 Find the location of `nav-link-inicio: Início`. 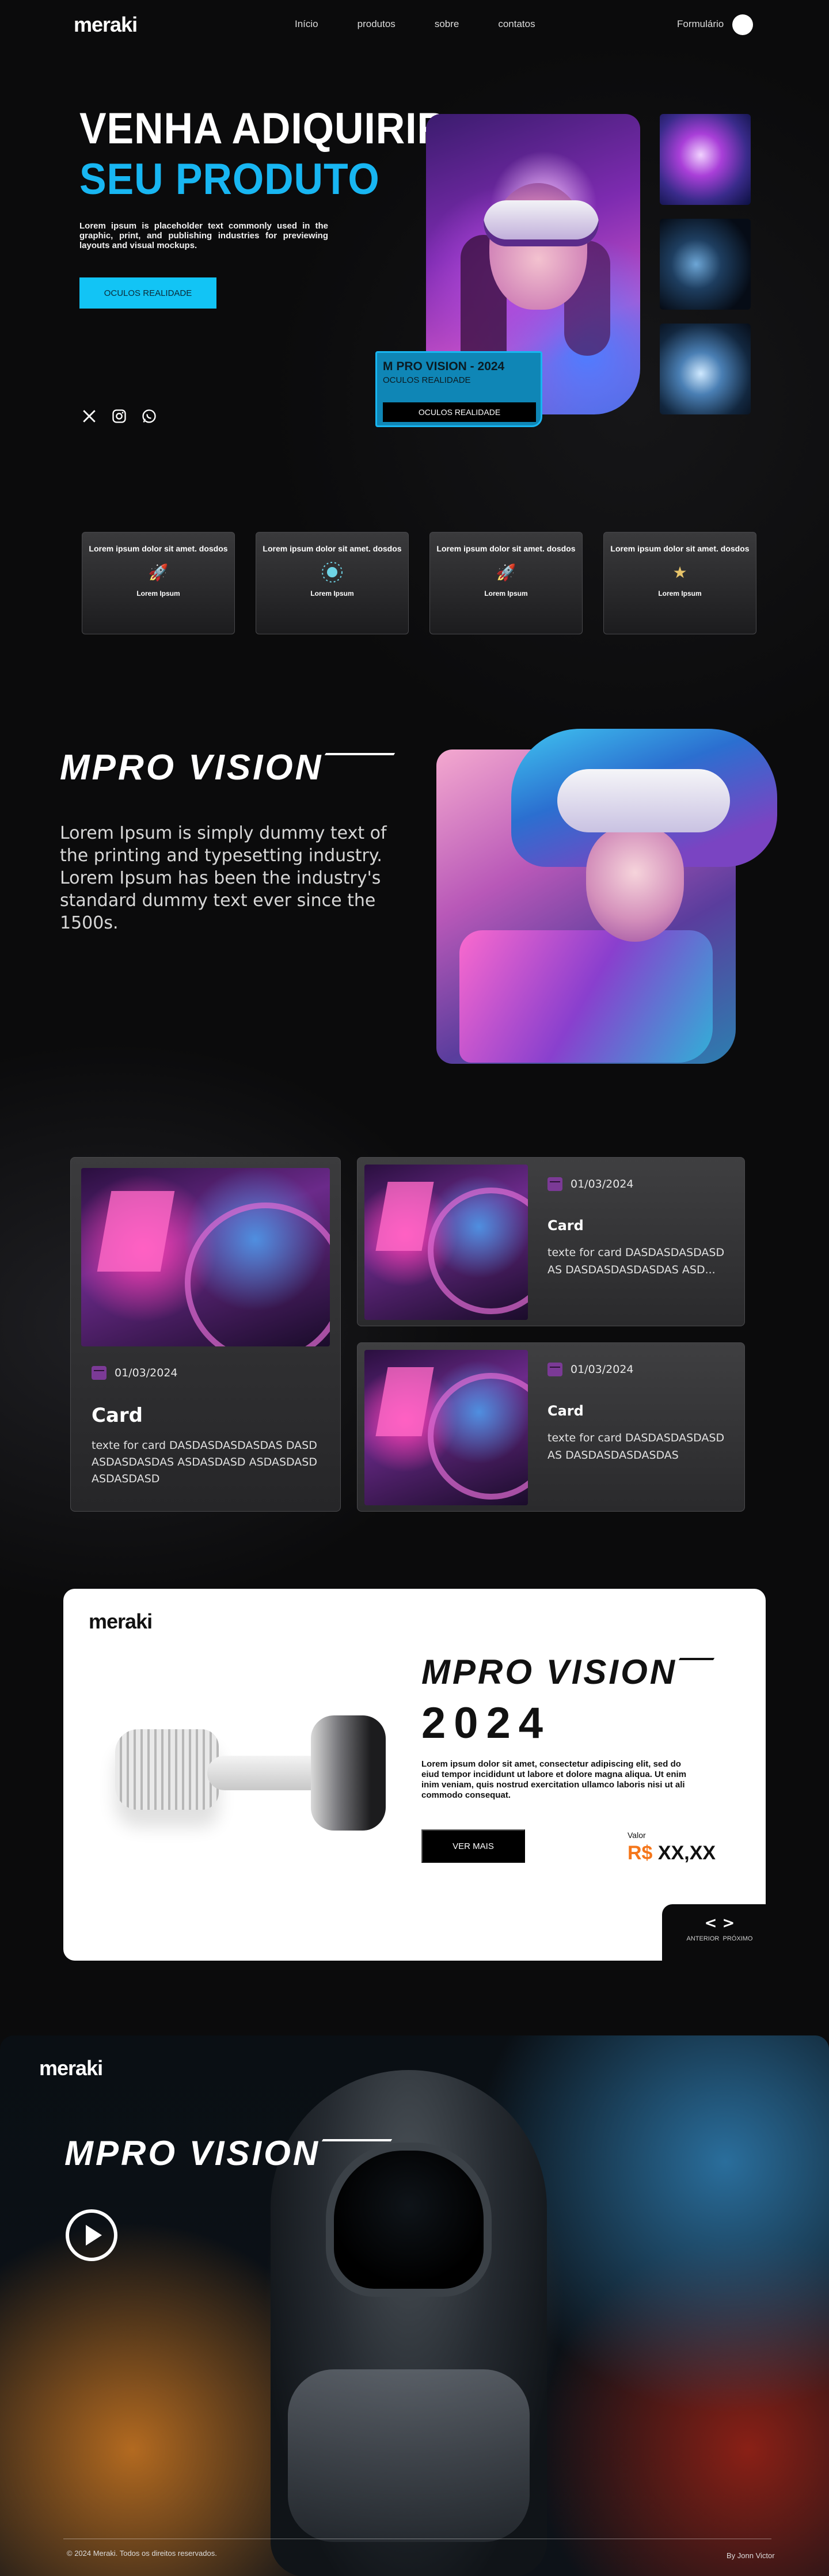

nav-link-inicio: Início is located at coordinates (306, 24).